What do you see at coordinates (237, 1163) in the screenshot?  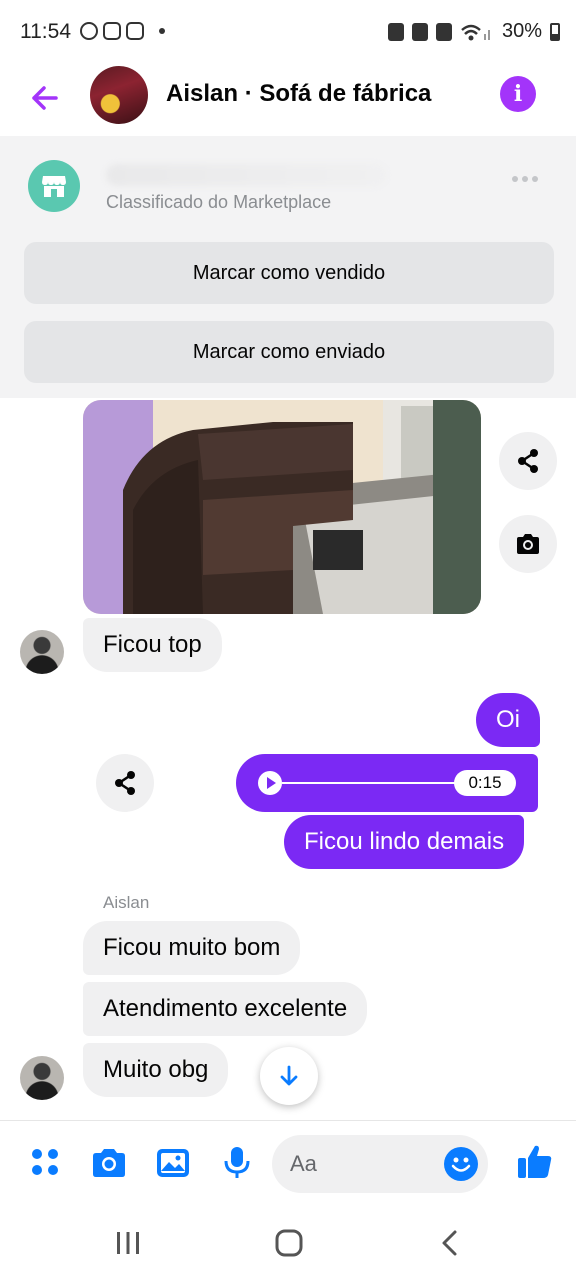 I see `microphone-icon` at bounding box center [237, 1163].